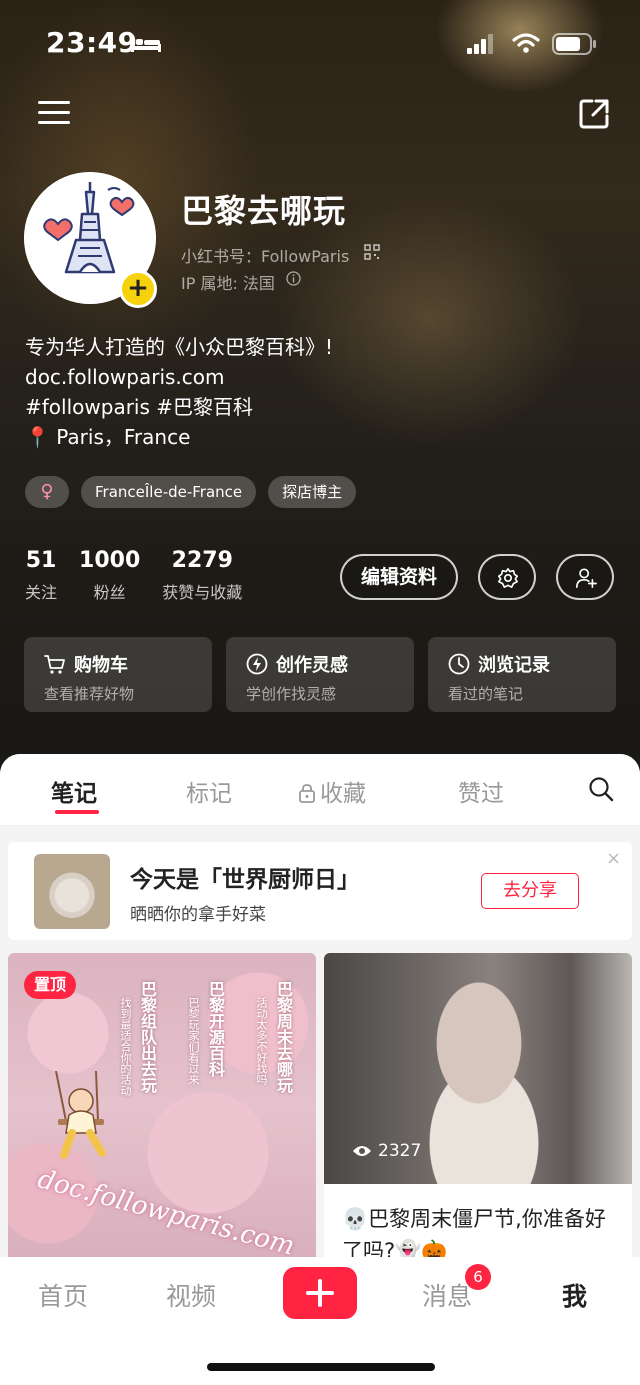 Image resolution: width=640 pixels, height=1385 pixels. Describe the element at coordinates (50, 985) in the screenshot. I see `pinned-badge: 置顶` at that location.